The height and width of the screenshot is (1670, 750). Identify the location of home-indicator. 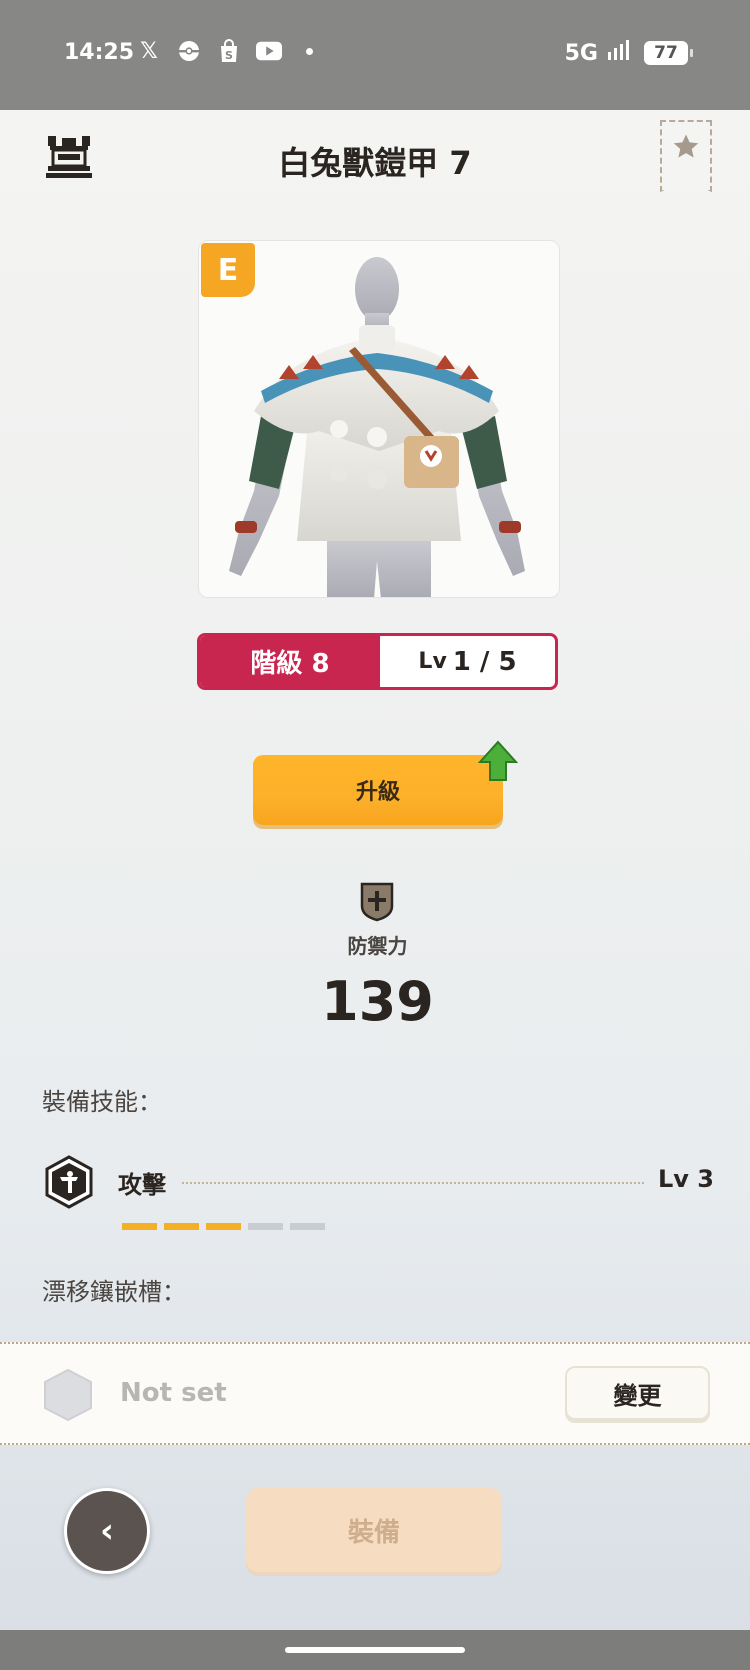
(375, 1650).